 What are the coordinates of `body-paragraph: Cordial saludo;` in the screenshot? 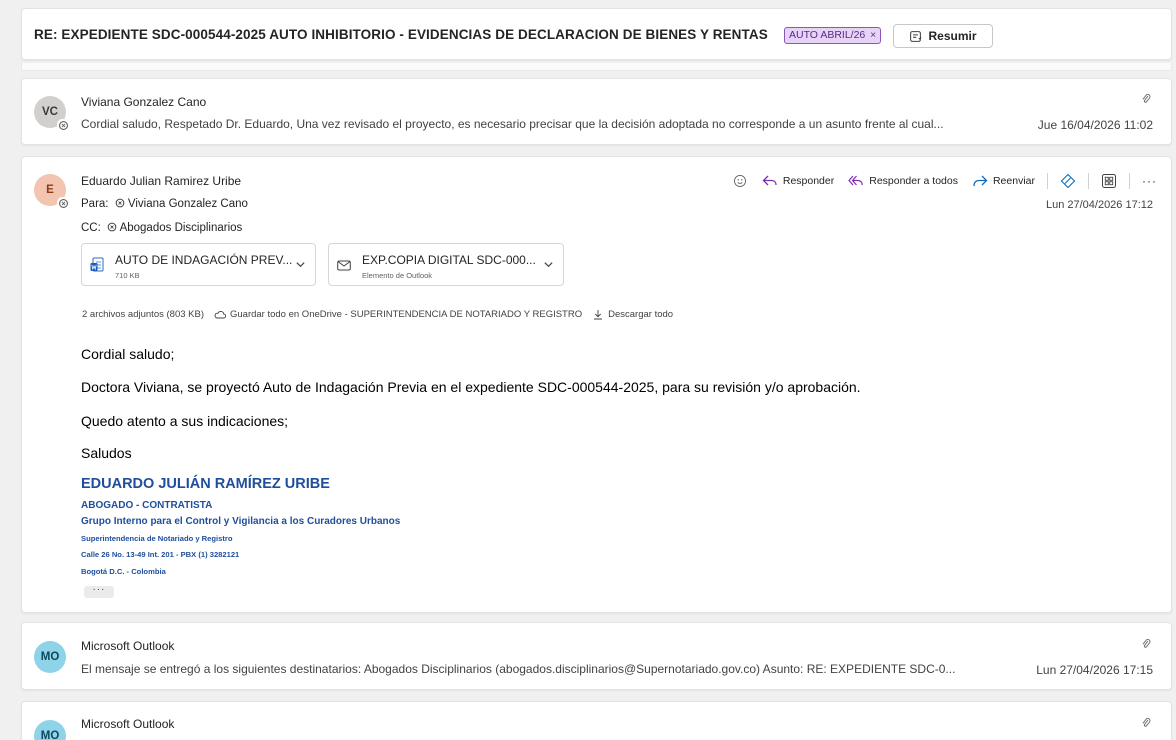 It's located at (128, 354).